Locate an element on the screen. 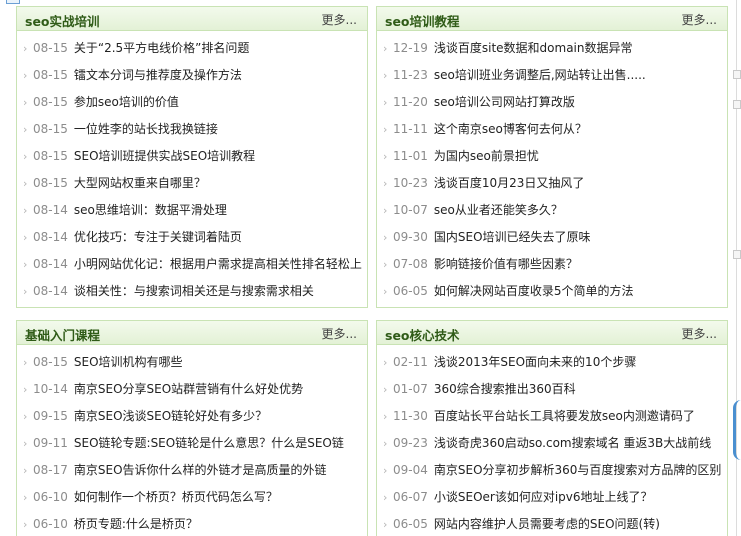 This screenshot has width=741, height=536. article-link: 浅谈百度10月23日又抽风了 is located at coordinates (509, 183).